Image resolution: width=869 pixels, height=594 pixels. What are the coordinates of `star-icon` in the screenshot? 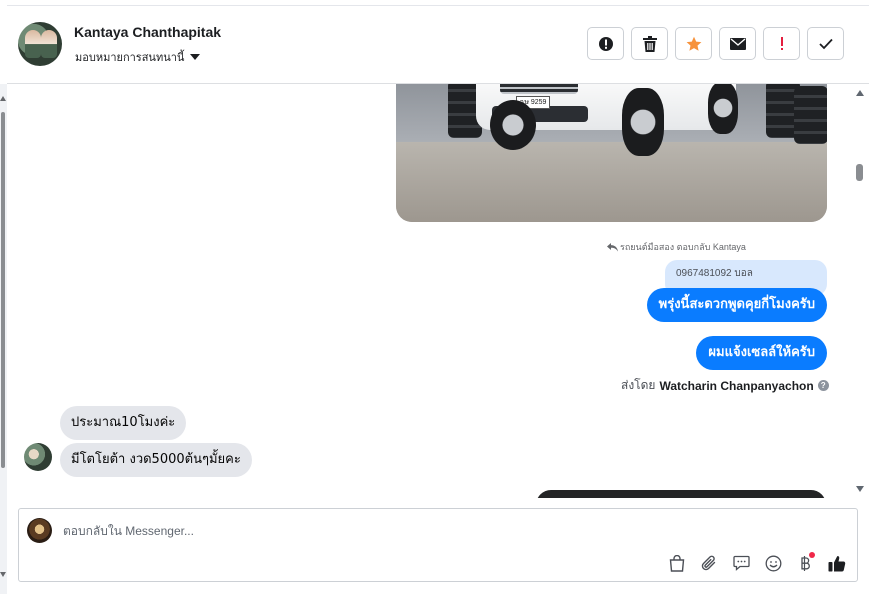 It's located at (693, 43).